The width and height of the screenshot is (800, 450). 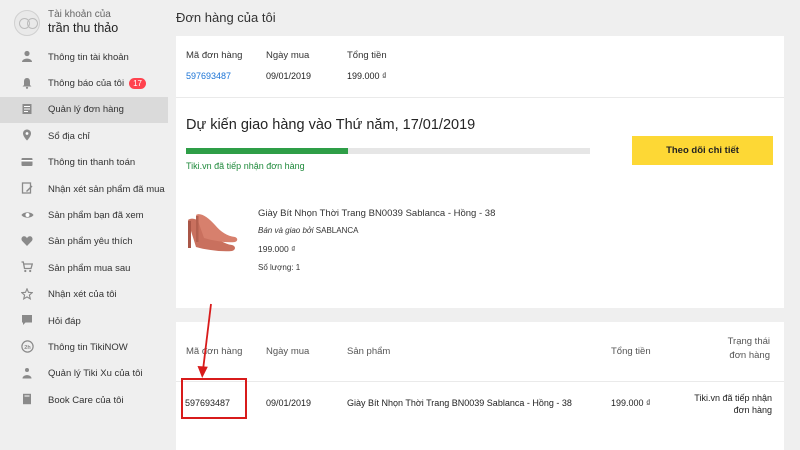 I want to click on sidebar-item-orders: Quản lý đơn hàng, so click(x=84, y=110).